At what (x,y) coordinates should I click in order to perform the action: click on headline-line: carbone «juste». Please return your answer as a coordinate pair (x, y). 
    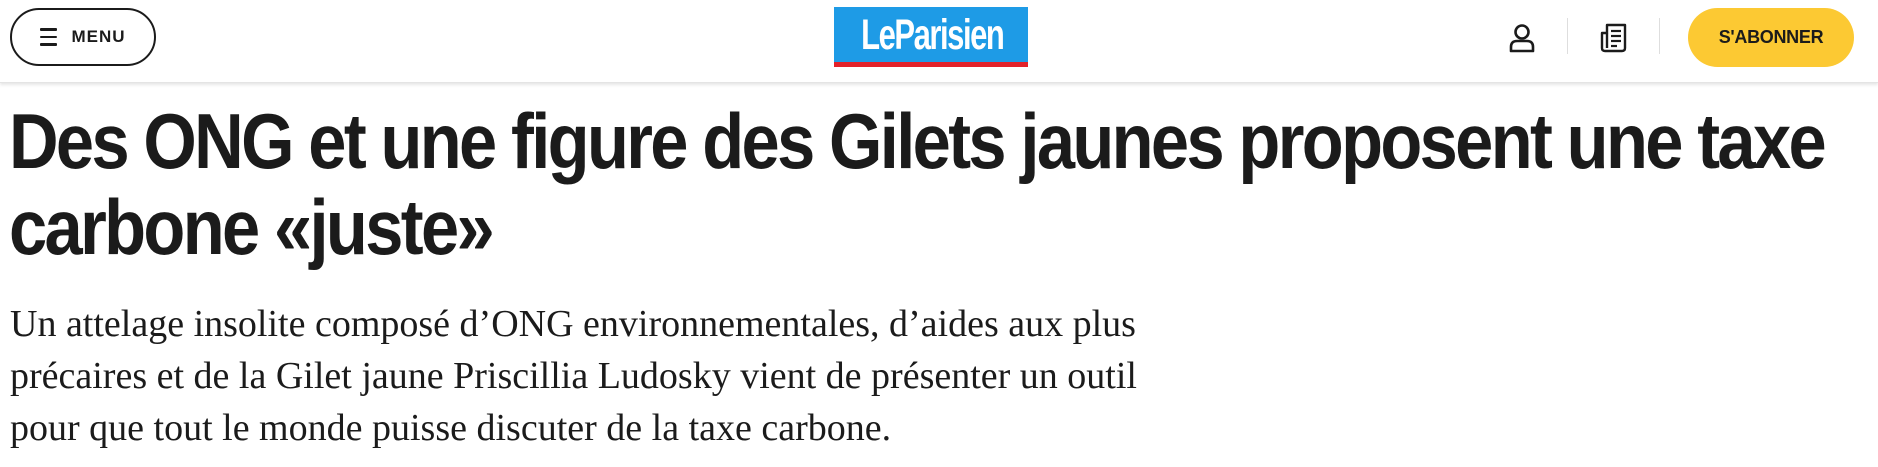
    Looking at the image, I should click on (252, 227).